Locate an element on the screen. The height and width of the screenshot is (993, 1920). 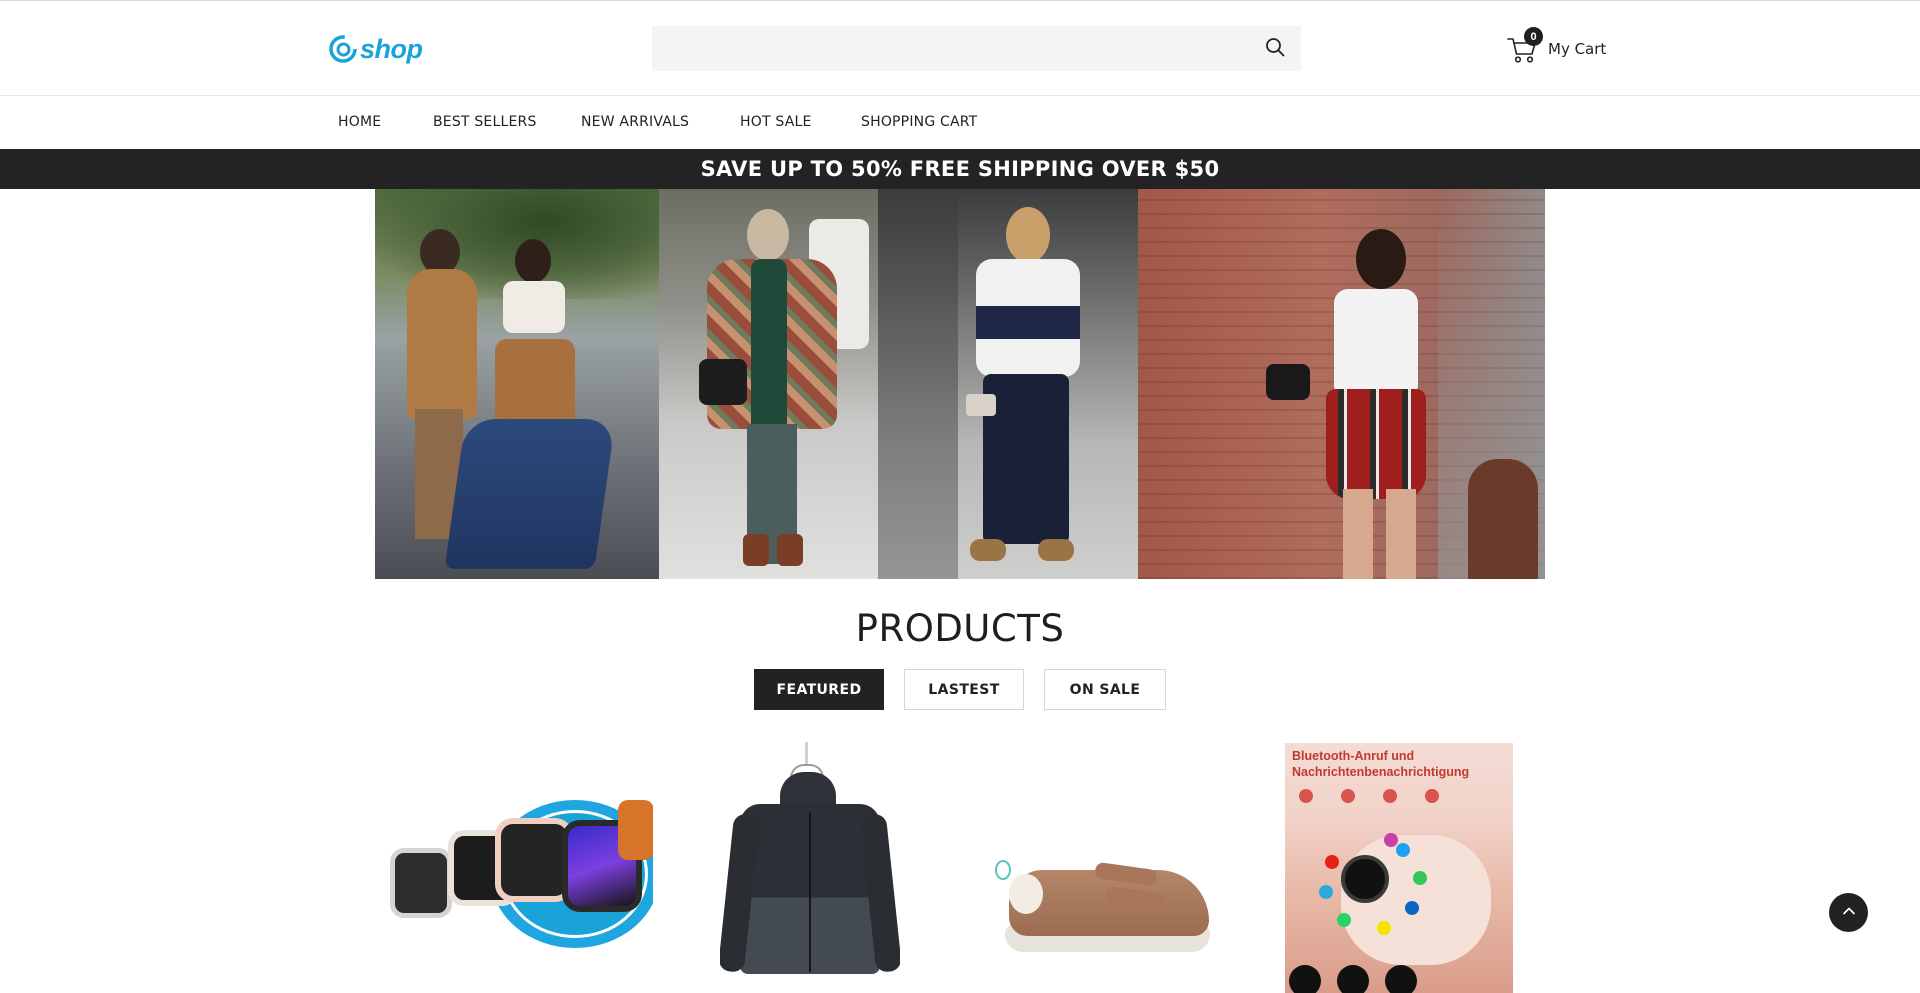
cart-icon-wrapper: 0 is located at coordinates (1524, 46).